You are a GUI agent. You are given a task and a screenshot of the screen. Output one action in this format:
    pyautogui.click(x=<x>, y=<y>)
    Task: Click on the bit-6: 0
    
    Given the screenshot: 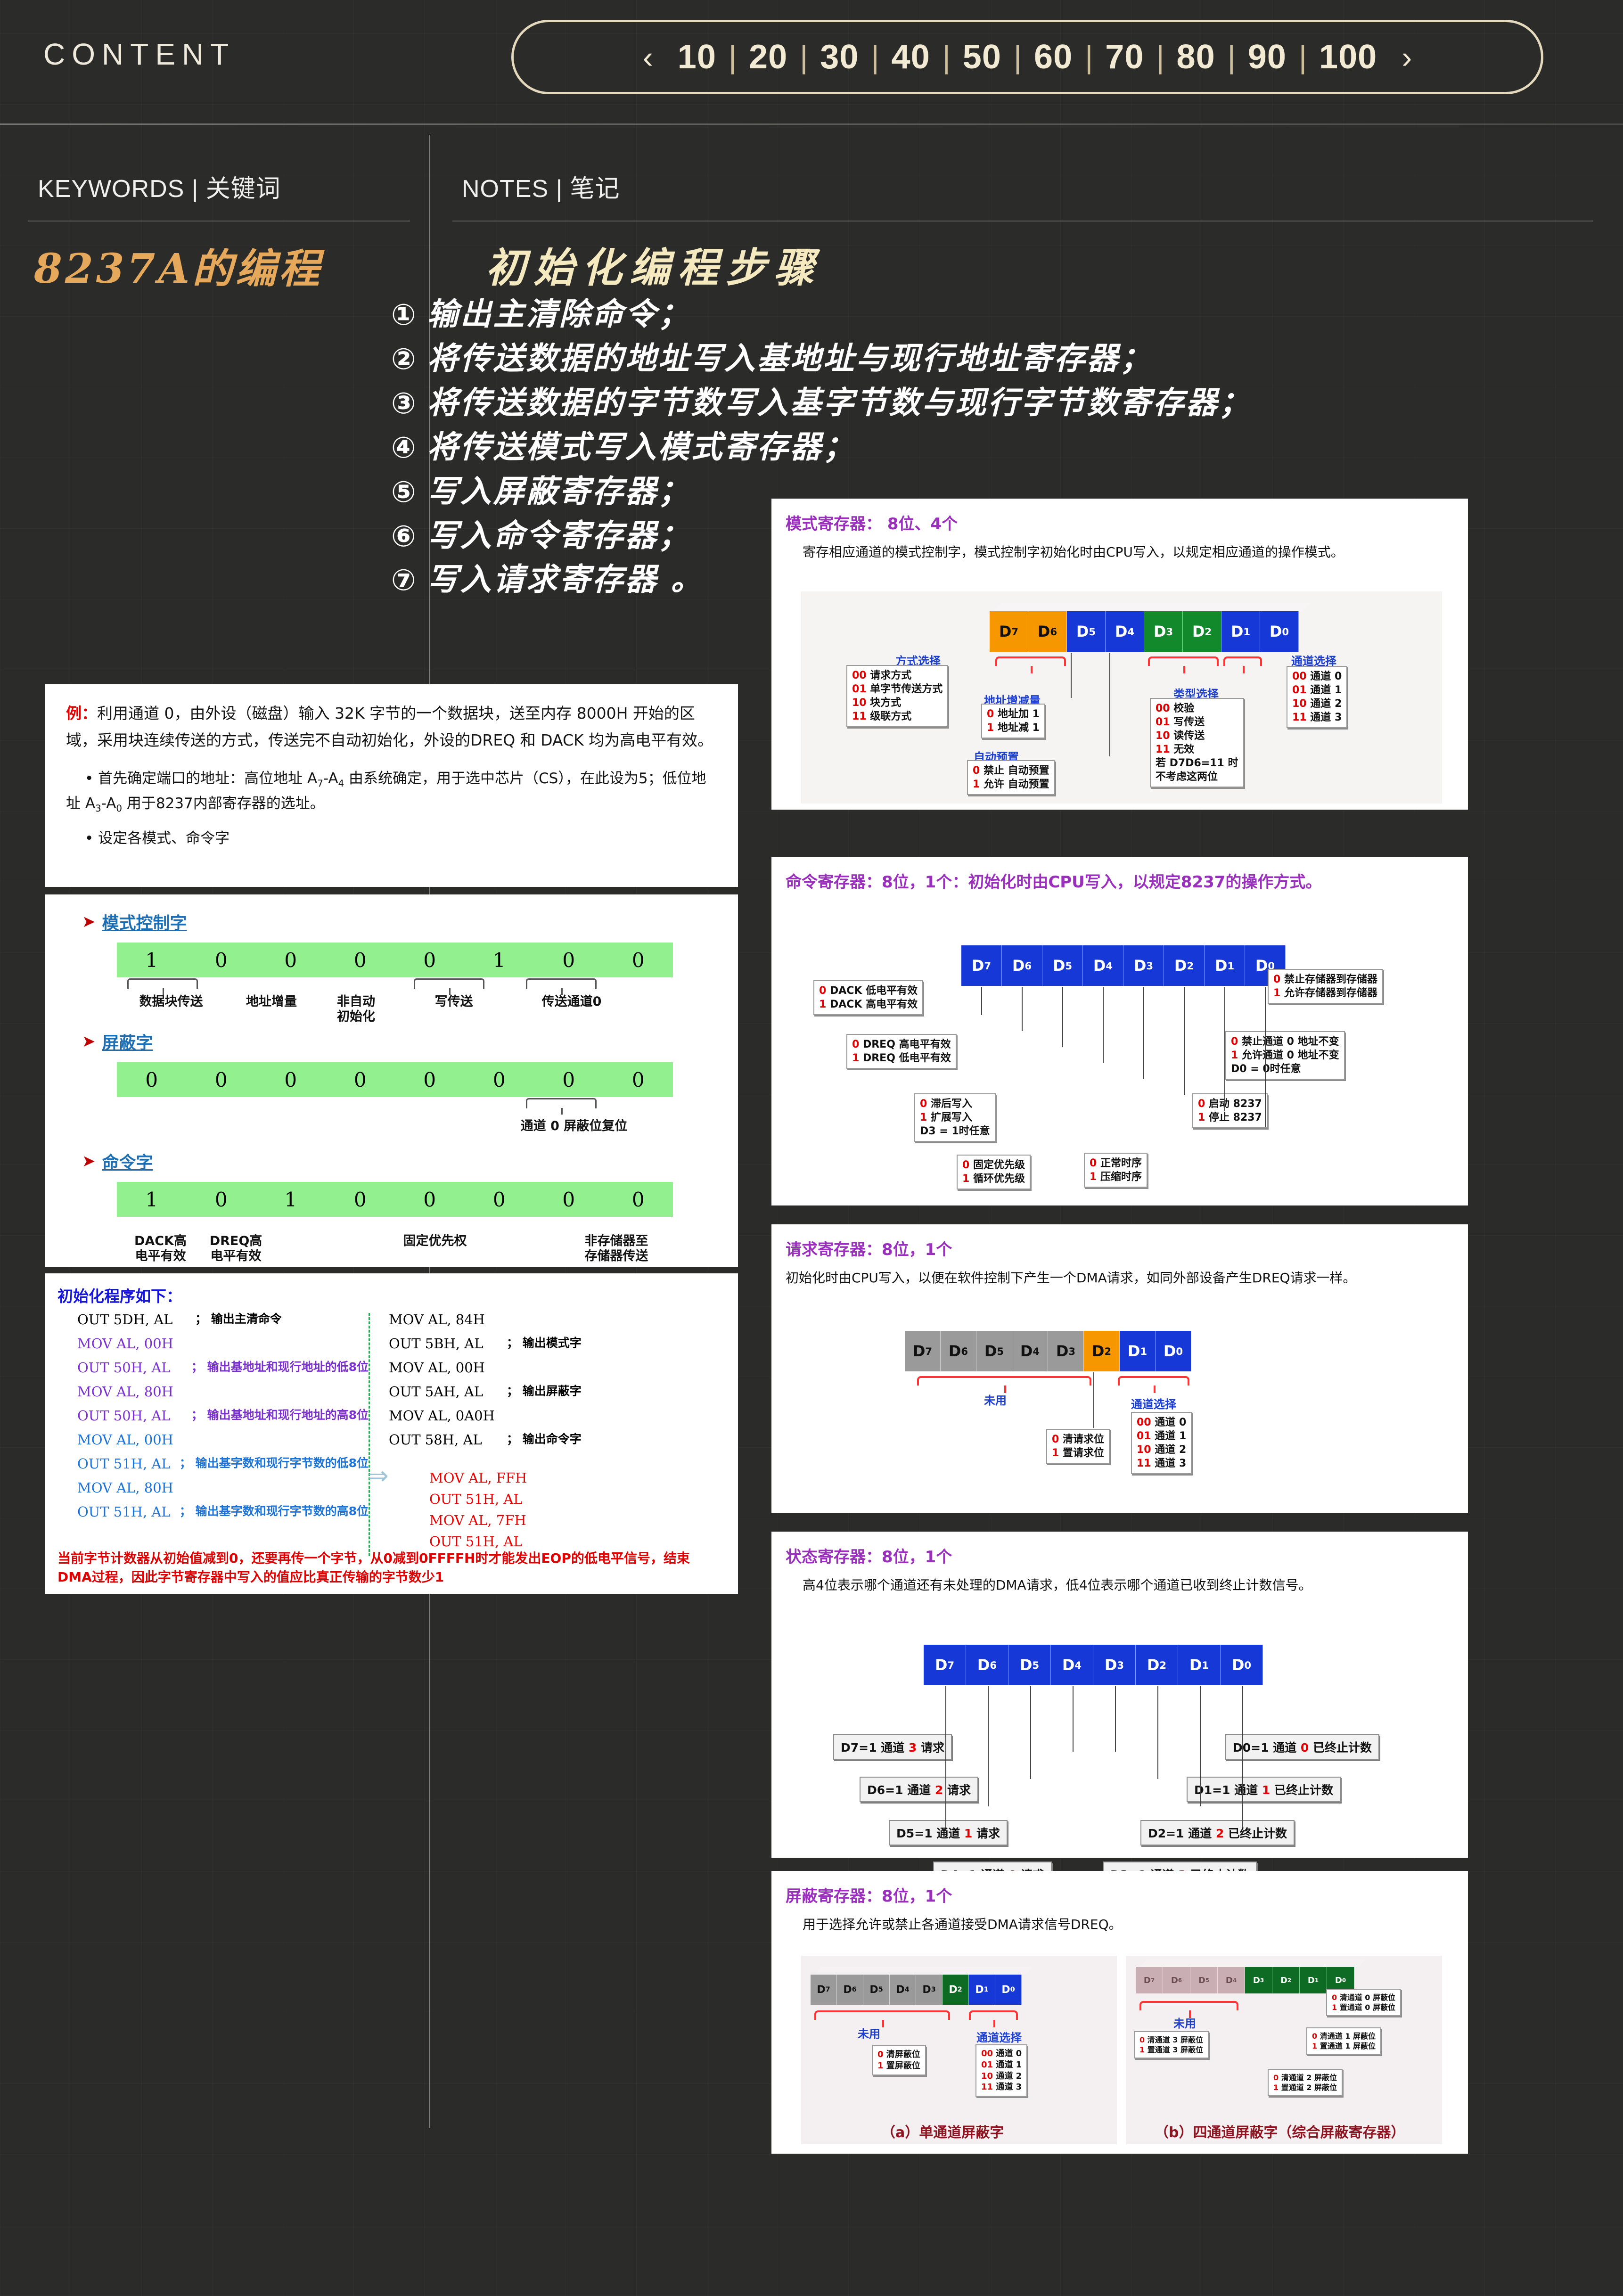 What is the action you would take?
    pyautogui.click(x=221, y=960)
    